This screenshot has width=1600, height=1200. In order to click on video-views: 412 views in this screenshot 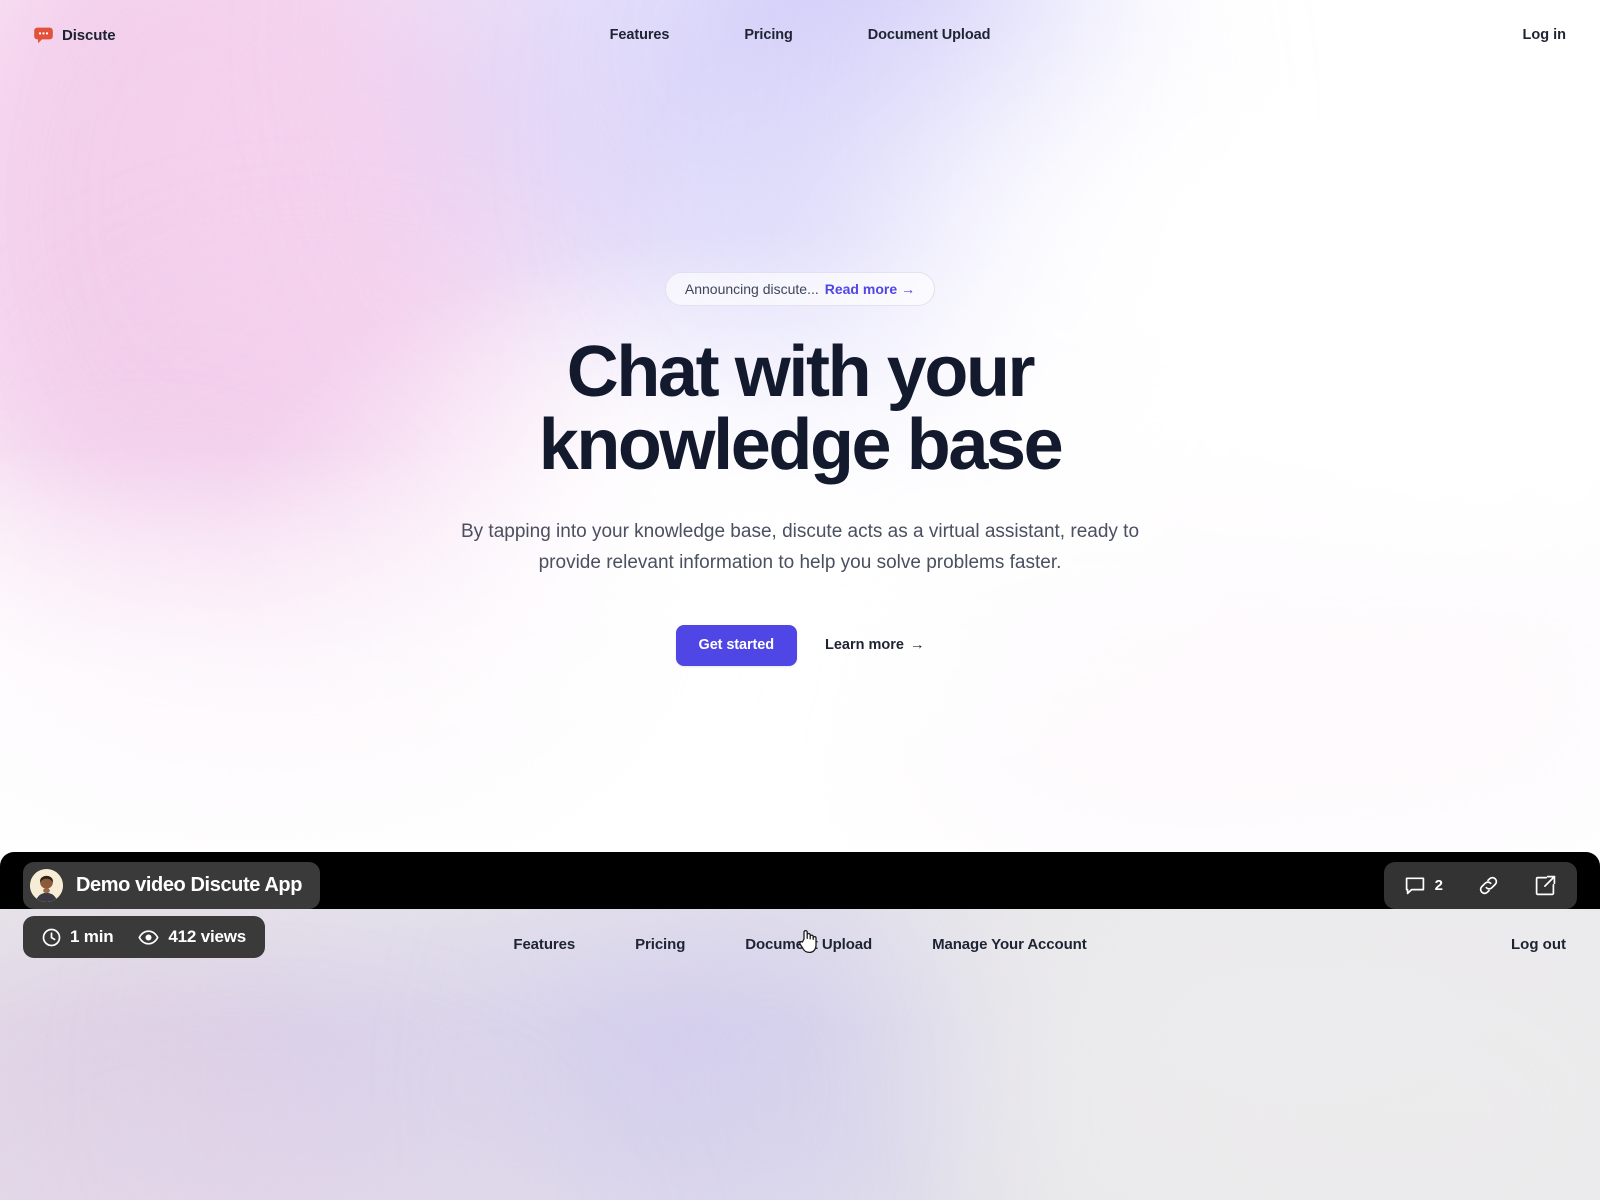, I will do `click(192, 937)`.